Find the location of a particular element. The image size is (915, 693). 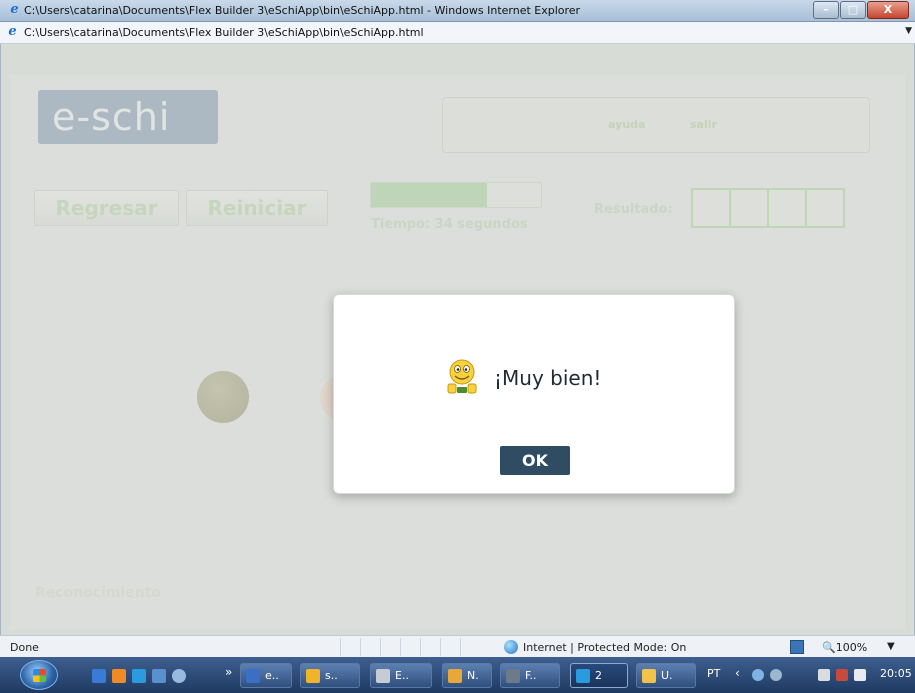

resultado-label: Resultado: is located at coordinates (633, 209).